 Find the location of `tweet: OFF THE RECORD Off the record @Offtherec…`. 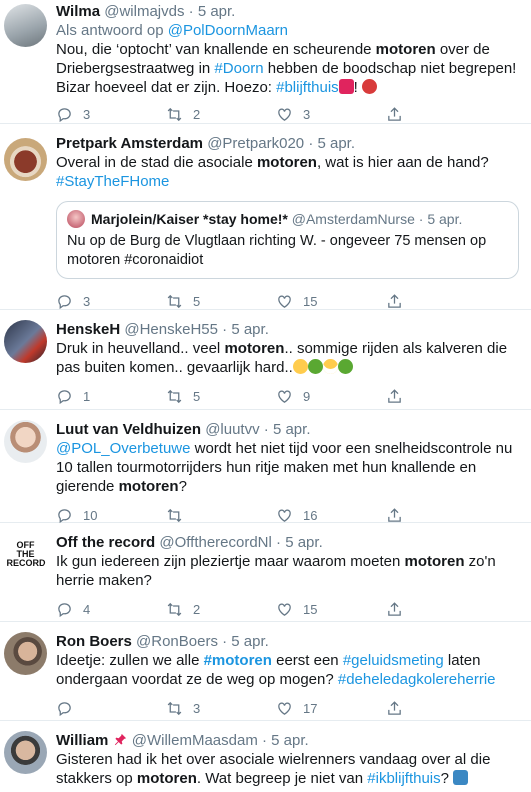

tweet: OFF THE RECORD Off the record @Offtherec… is located at coordinates (265, 572).